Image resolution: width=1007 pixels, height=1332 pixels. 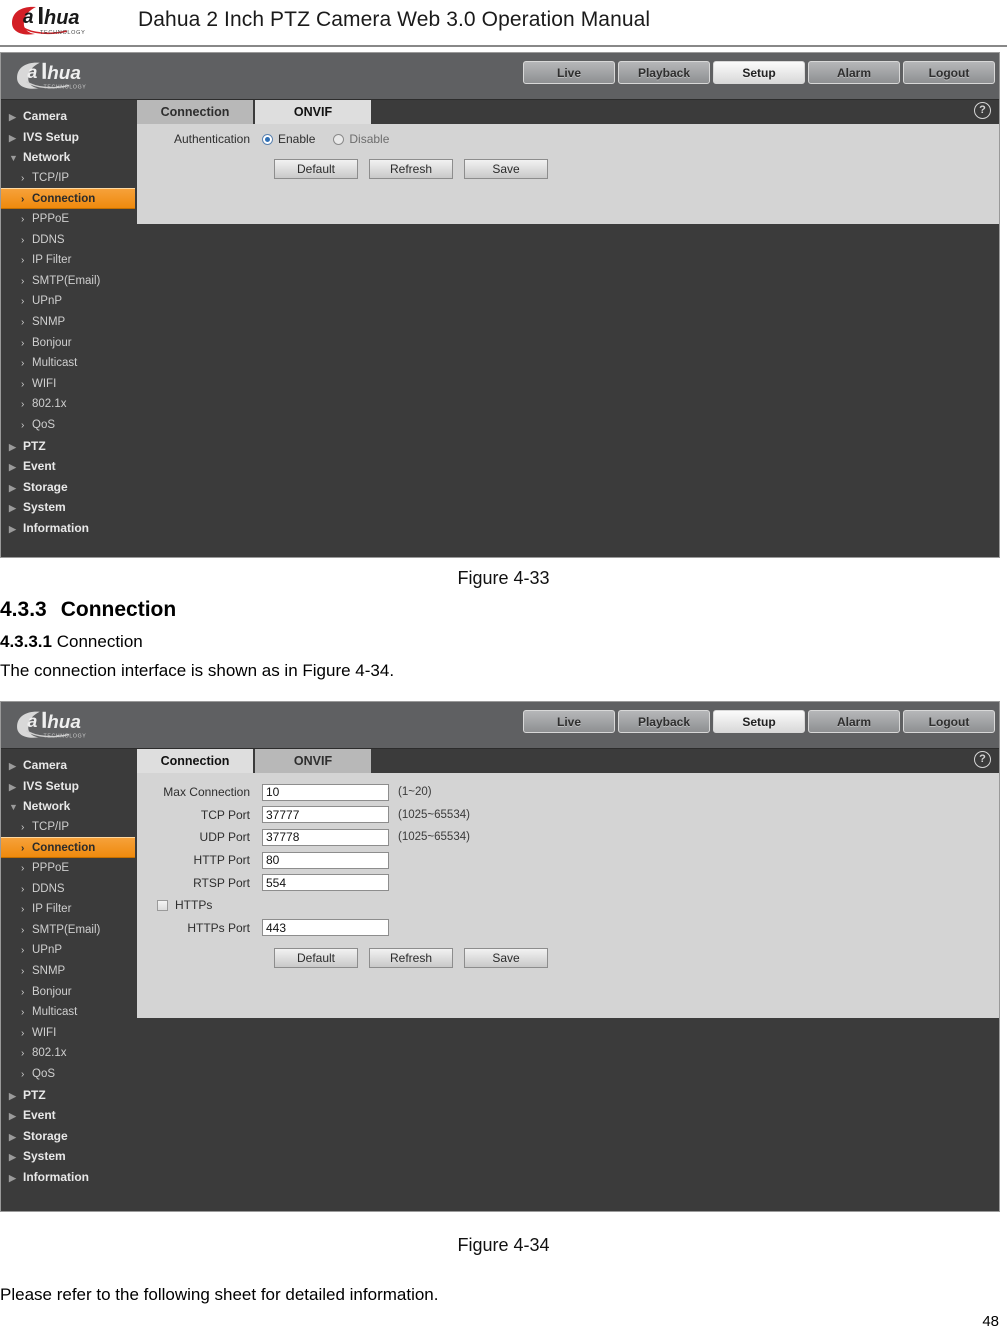 What do you see at coordinates (221, 882) in the screenshot?
I see `rtsp-port-label: RTSP Port` at bounding box center [221, 882].